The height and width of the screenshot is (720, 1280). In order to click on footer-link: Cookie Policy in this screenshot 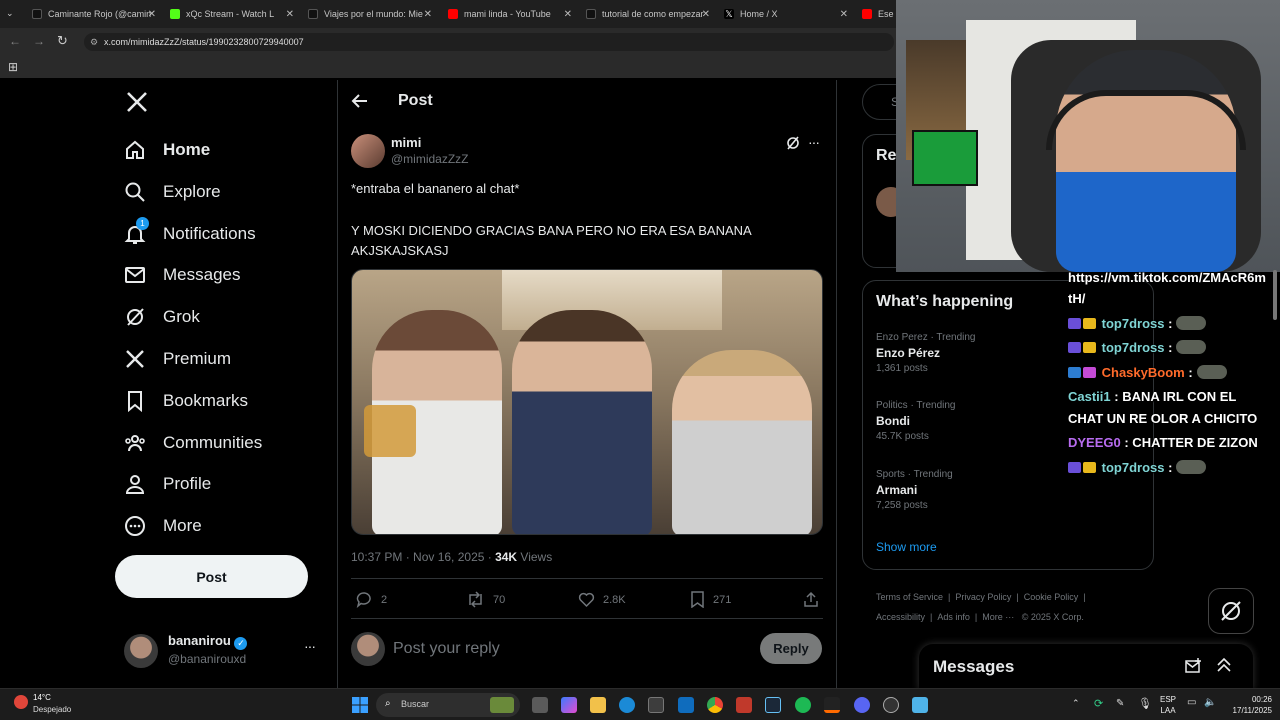, I will do `click(1051, 597)`.